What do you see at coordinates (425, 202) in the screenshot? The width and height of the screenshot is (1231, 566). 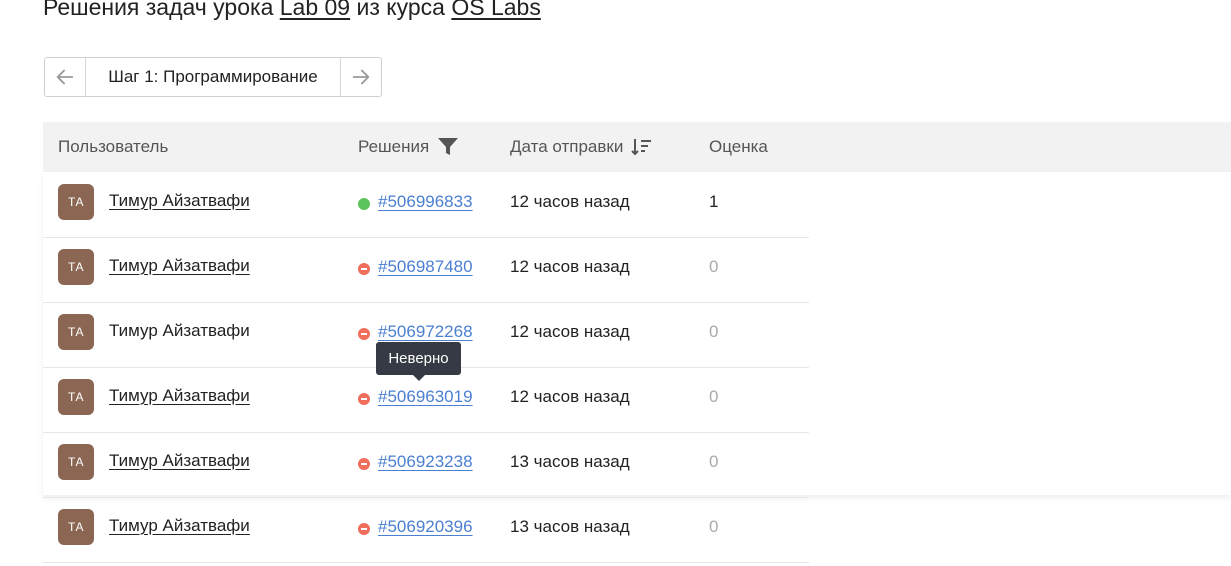 I see `submission-link: #506996833` at bounding box center [425, 202].